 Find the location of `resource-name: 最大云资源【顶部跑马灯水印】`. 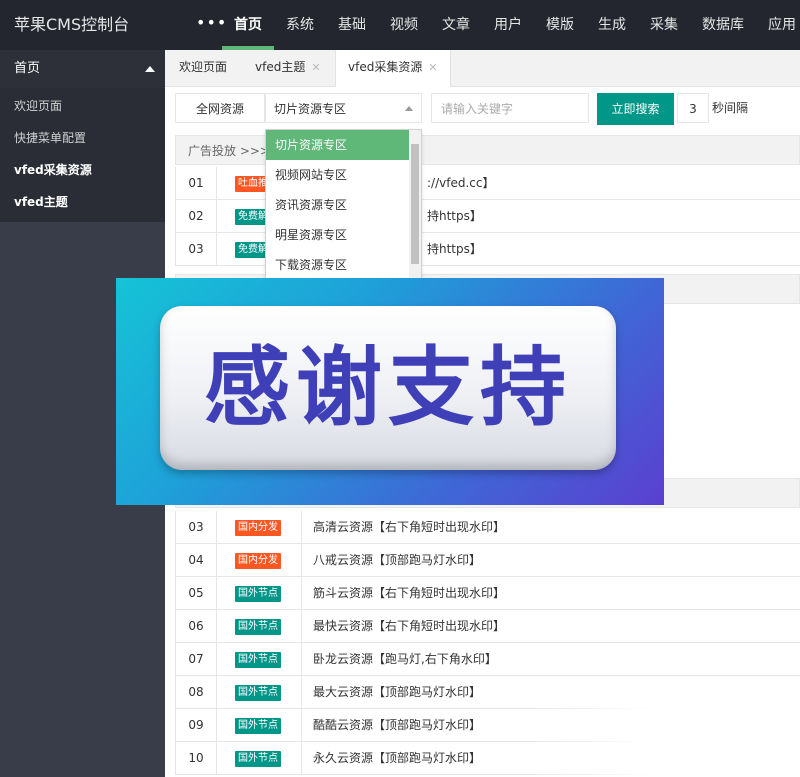

resource-name: 最大云资源【顶部跑马灯水印】 is located at coordinates (397, 692).